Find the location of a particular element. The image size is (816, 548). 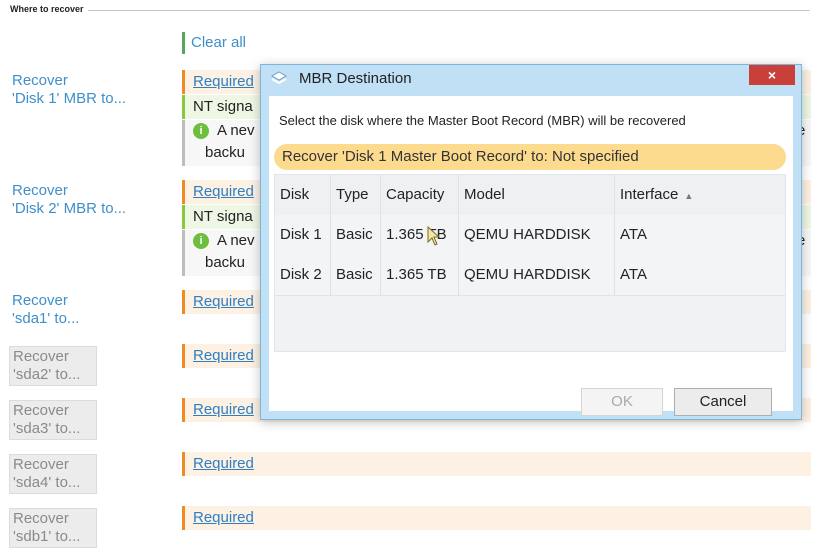

table-row: Disk 1 Basic 1.365 TB QEMU HARDDISK ATA is located at coordinates (530, 235).